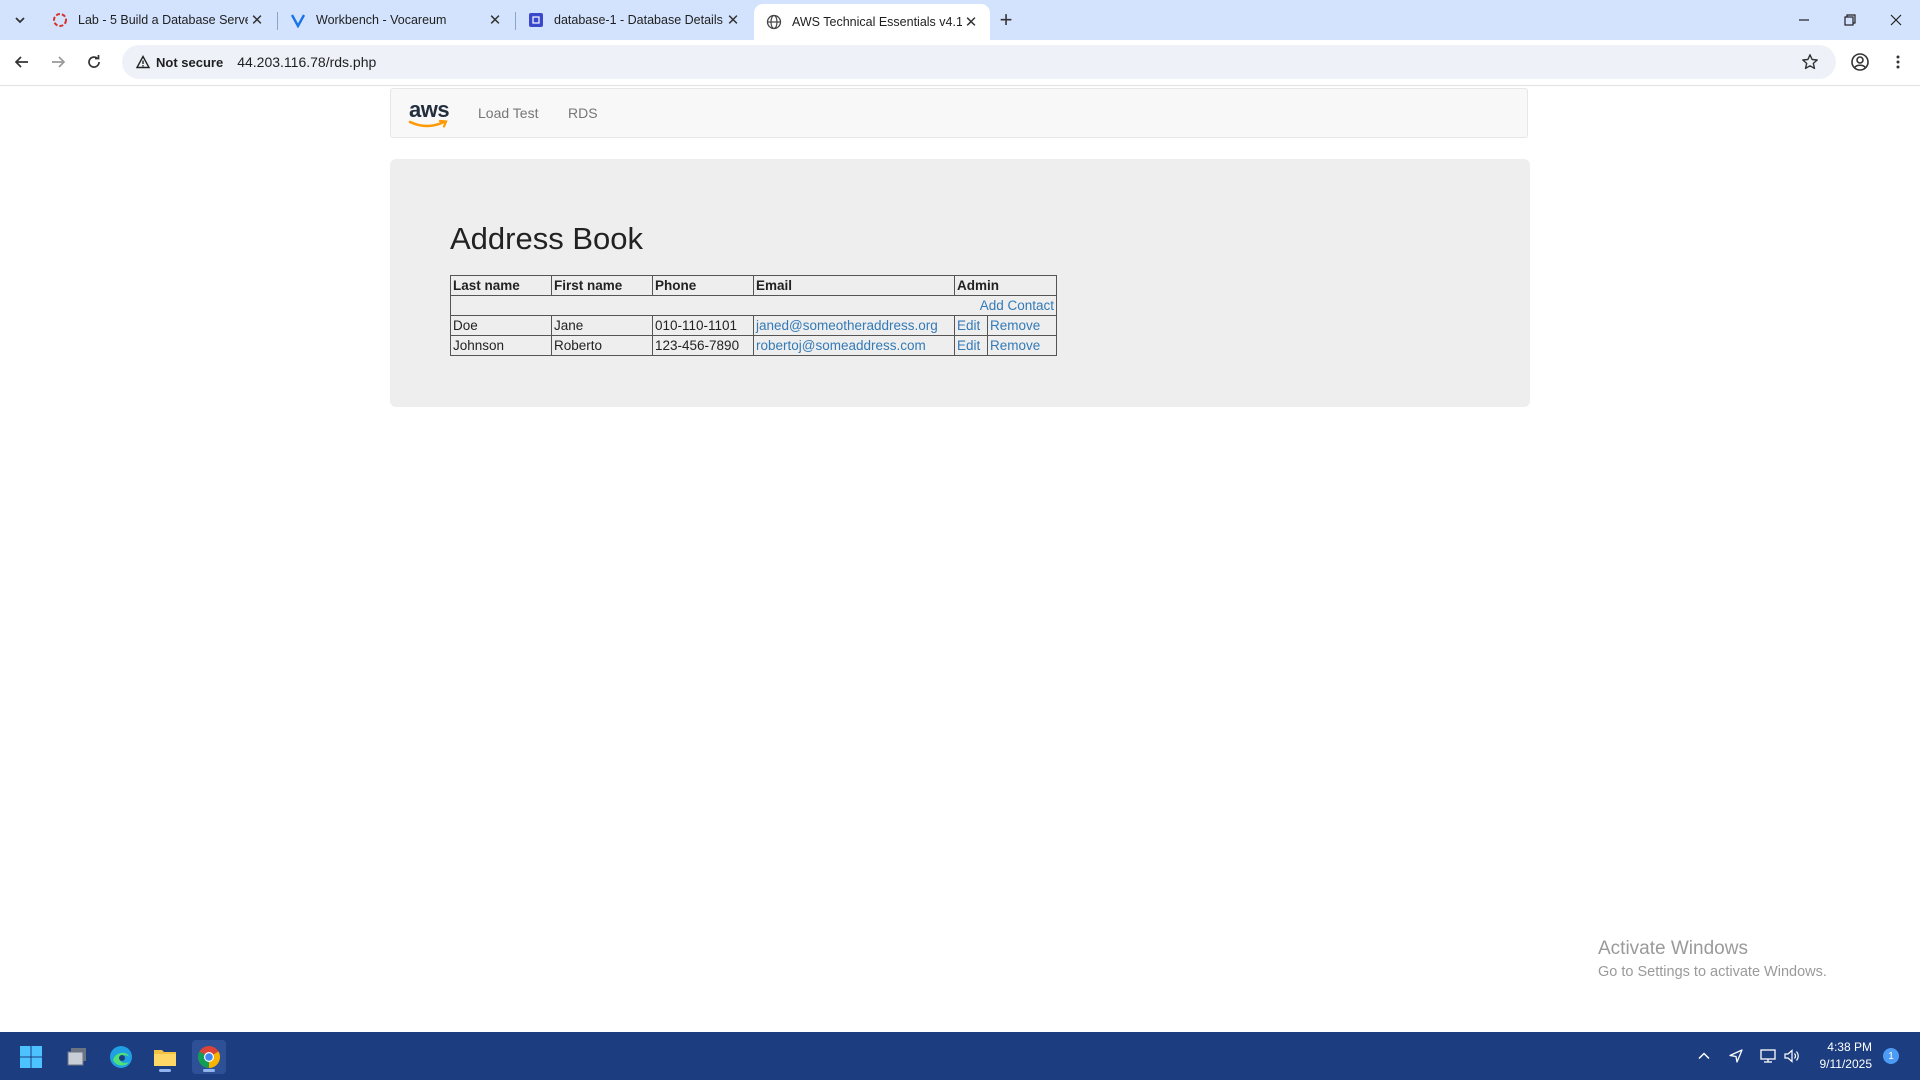 The width and height of the screenshot is (1920, 1080). I want to click on back-button, so click(22, 62).